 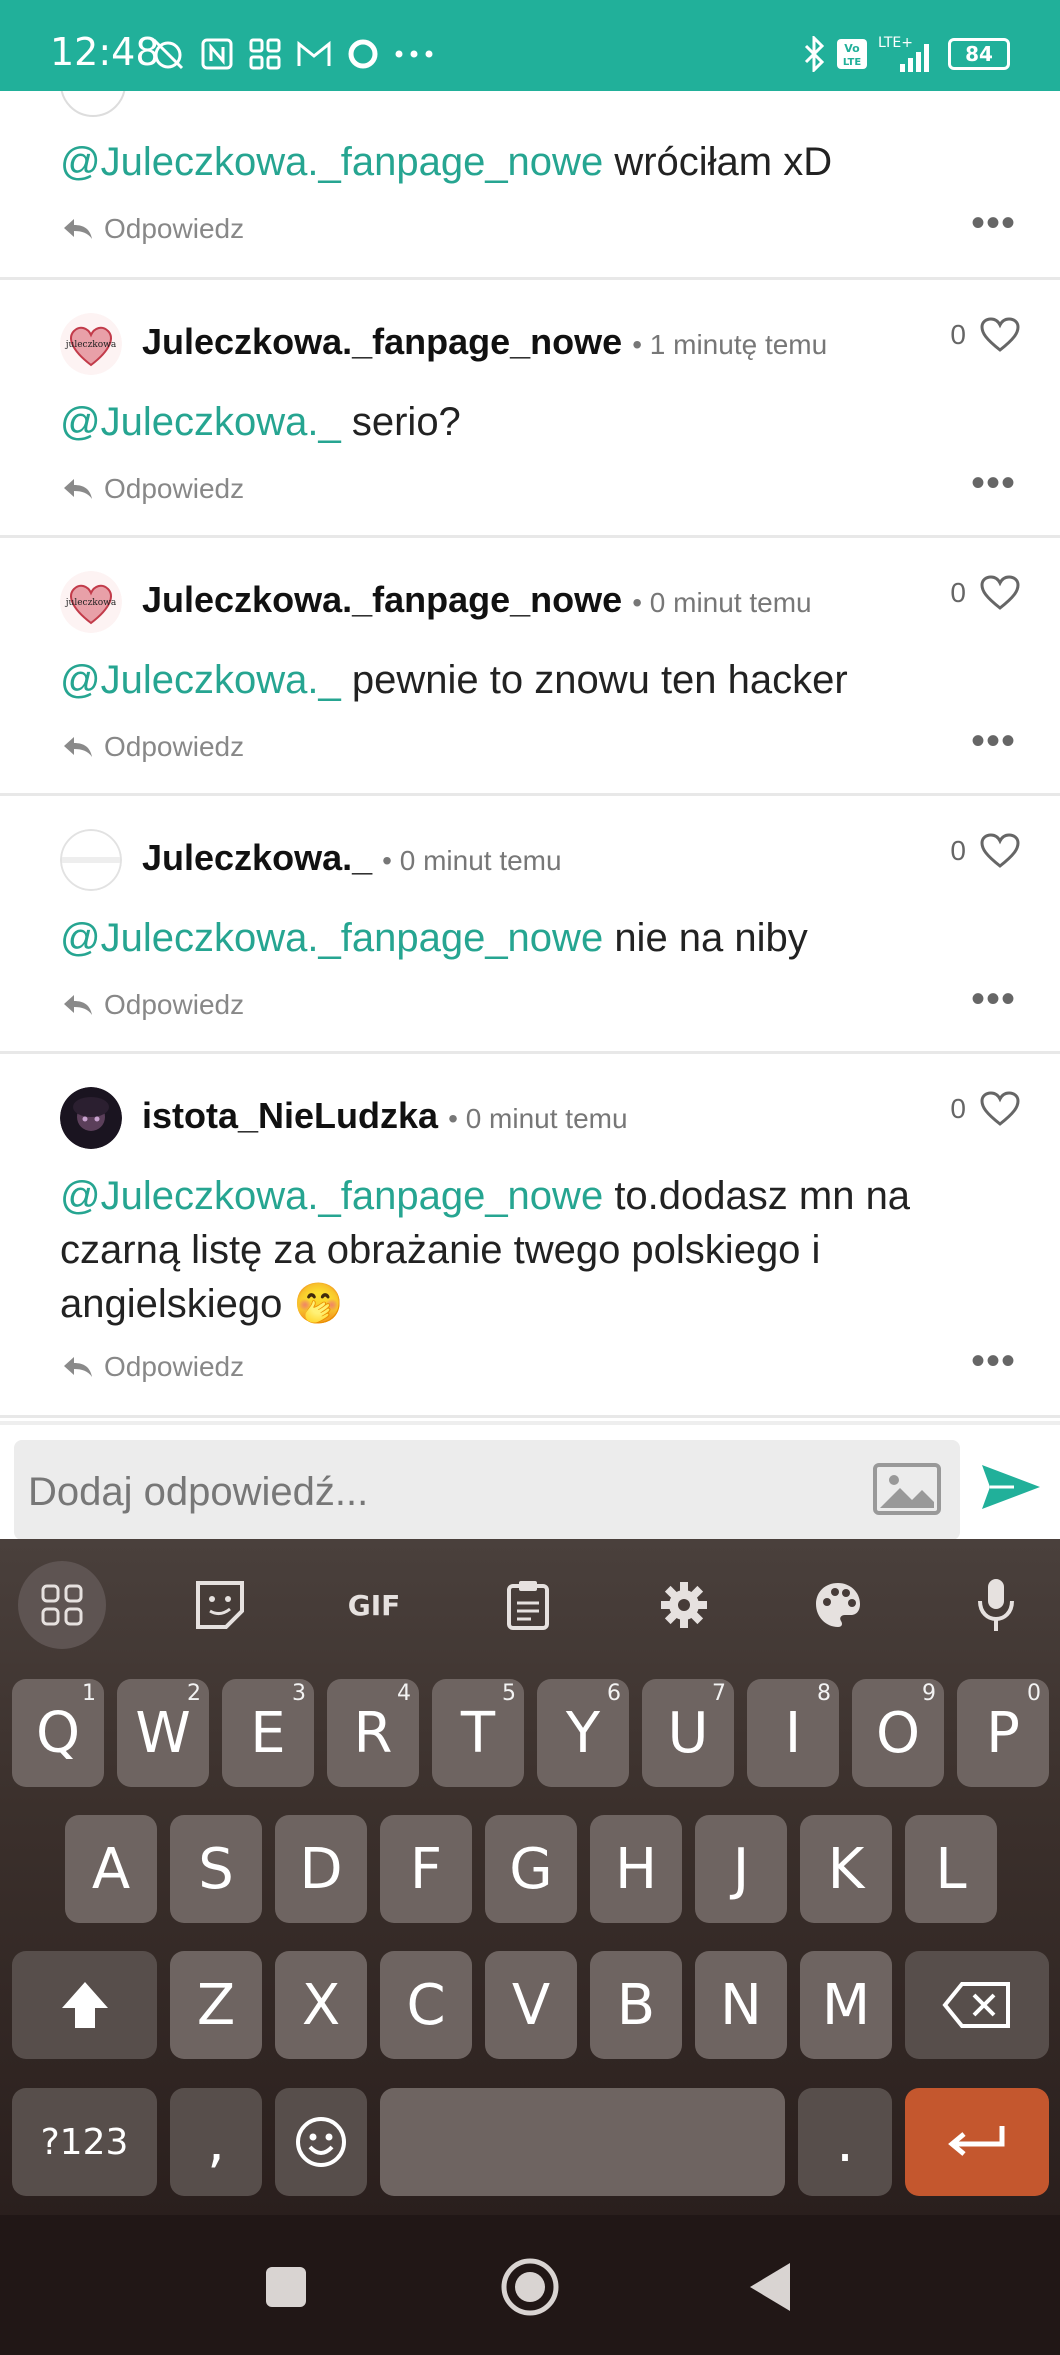 I want to click on key-w: W2, so click(x=163, y=1733).